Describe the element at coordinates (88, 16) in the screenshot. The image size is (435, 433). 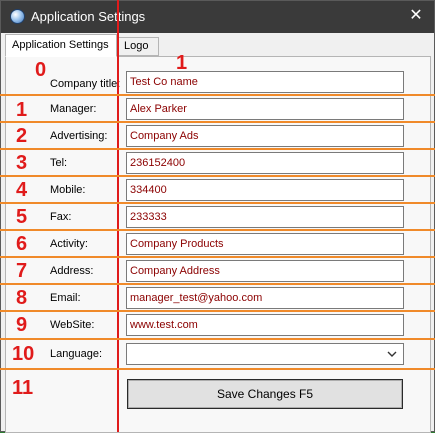
I see `window-title: Application Settings` at that location.